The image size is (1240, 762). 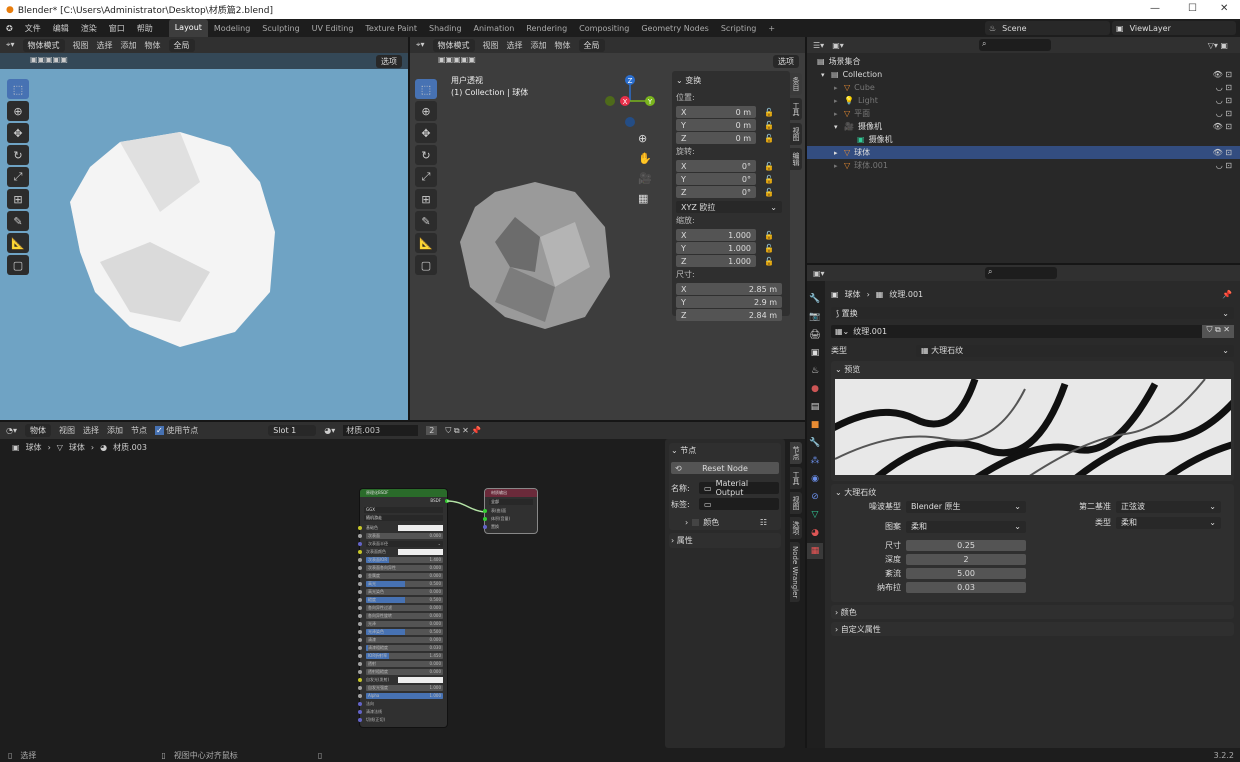 What do you see at coordinates (838, 45) in the screenshot?
I see `filter-view-icon: ▣▾` at bounding box center [838, 45].